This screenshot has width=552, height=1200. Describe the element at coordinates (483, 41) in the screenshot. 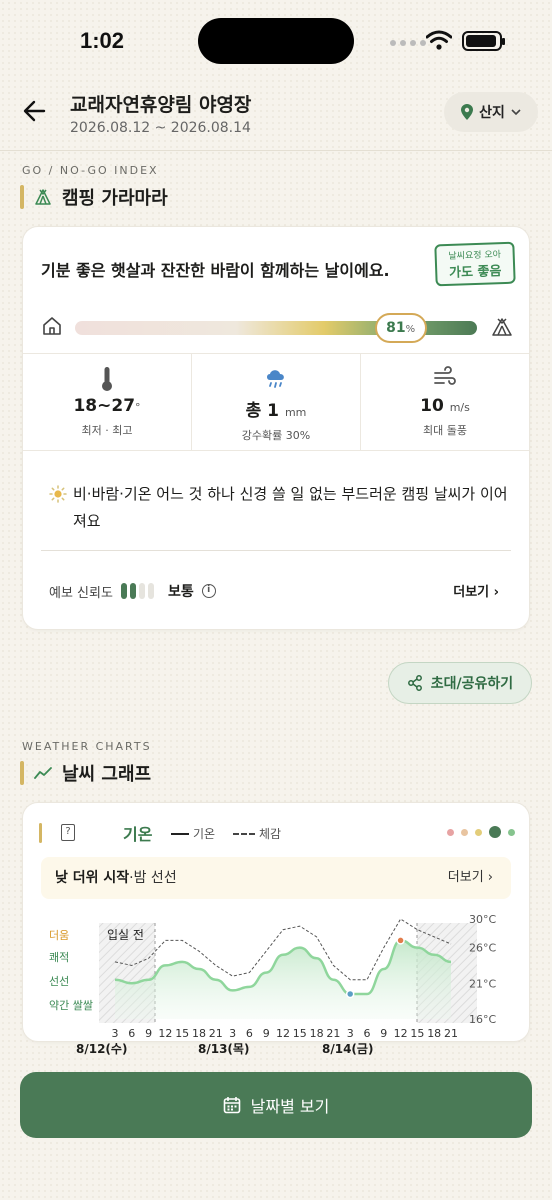

I see `battery-icon` at that location.